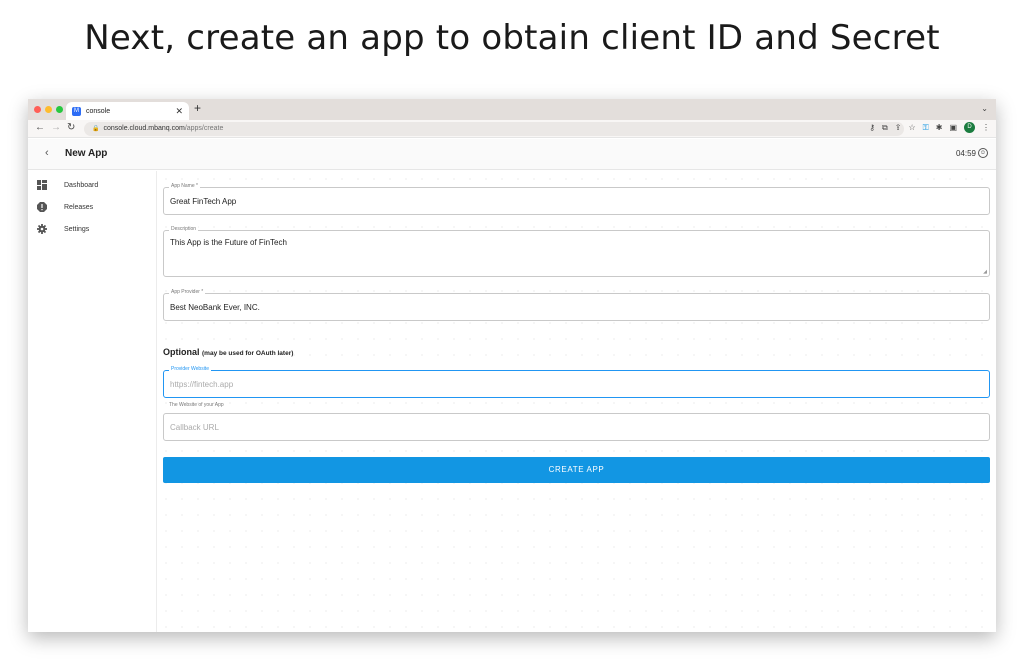  I want to click on app-provider-field: App Provider * Best NeoBank Ever, INC., so click(576, 305).